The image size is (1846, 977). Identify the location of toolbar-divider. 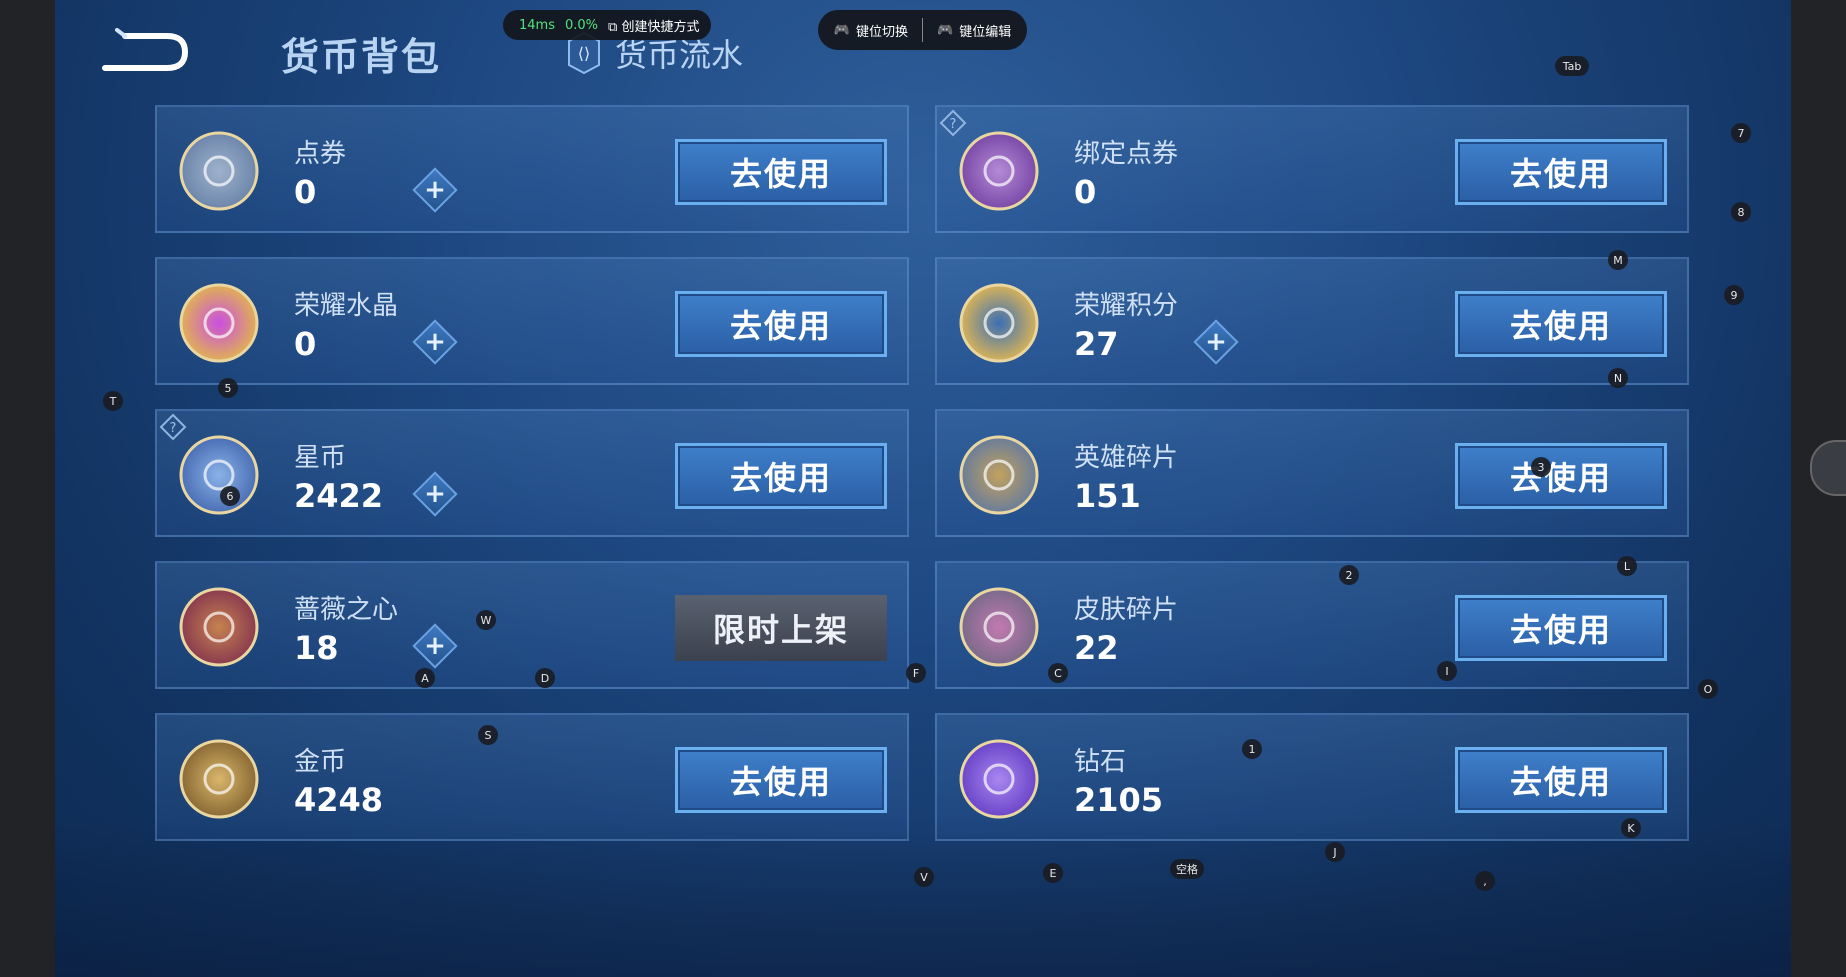
(922, 30).